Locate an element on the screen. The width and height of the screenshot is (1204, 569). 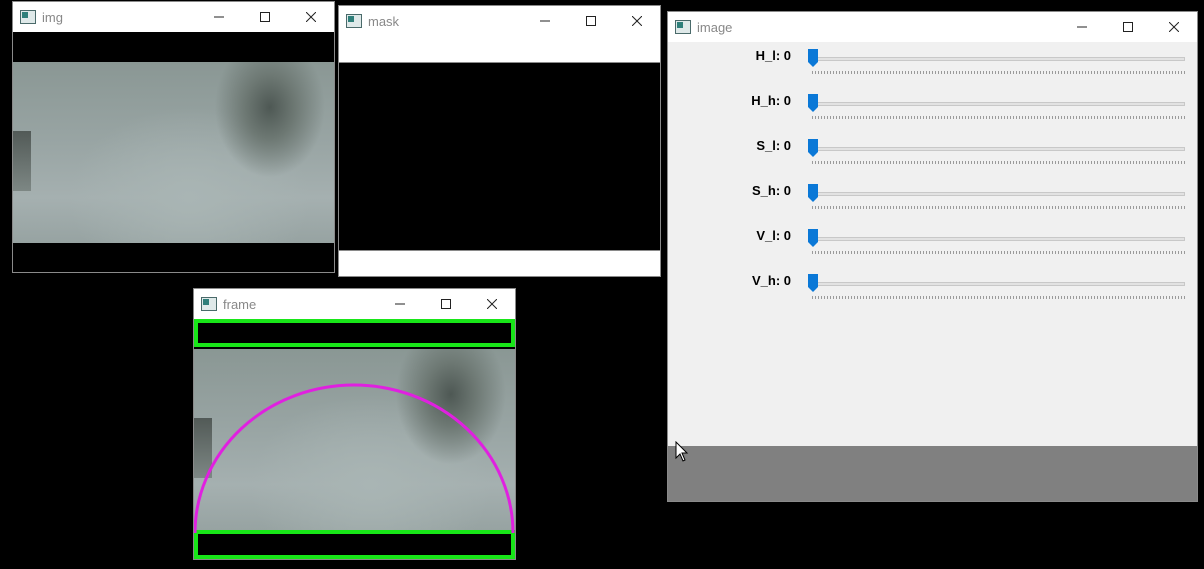
trackbar-label: V_h: 0 is located at coordinates (771, 280).